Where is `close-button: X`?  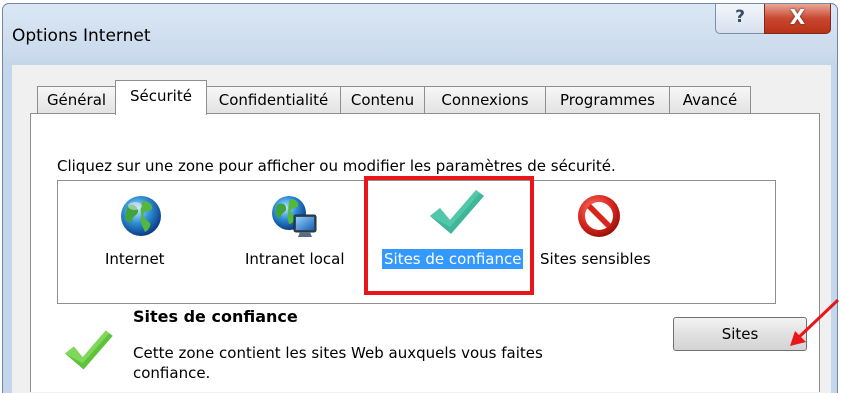 close-button: X is located at coordinates (797, 19).